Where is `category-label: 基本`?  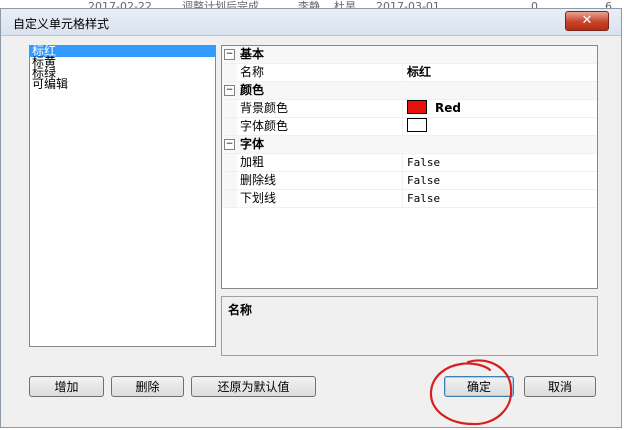 category-label: 基本 is located at coordinates (252, 54).